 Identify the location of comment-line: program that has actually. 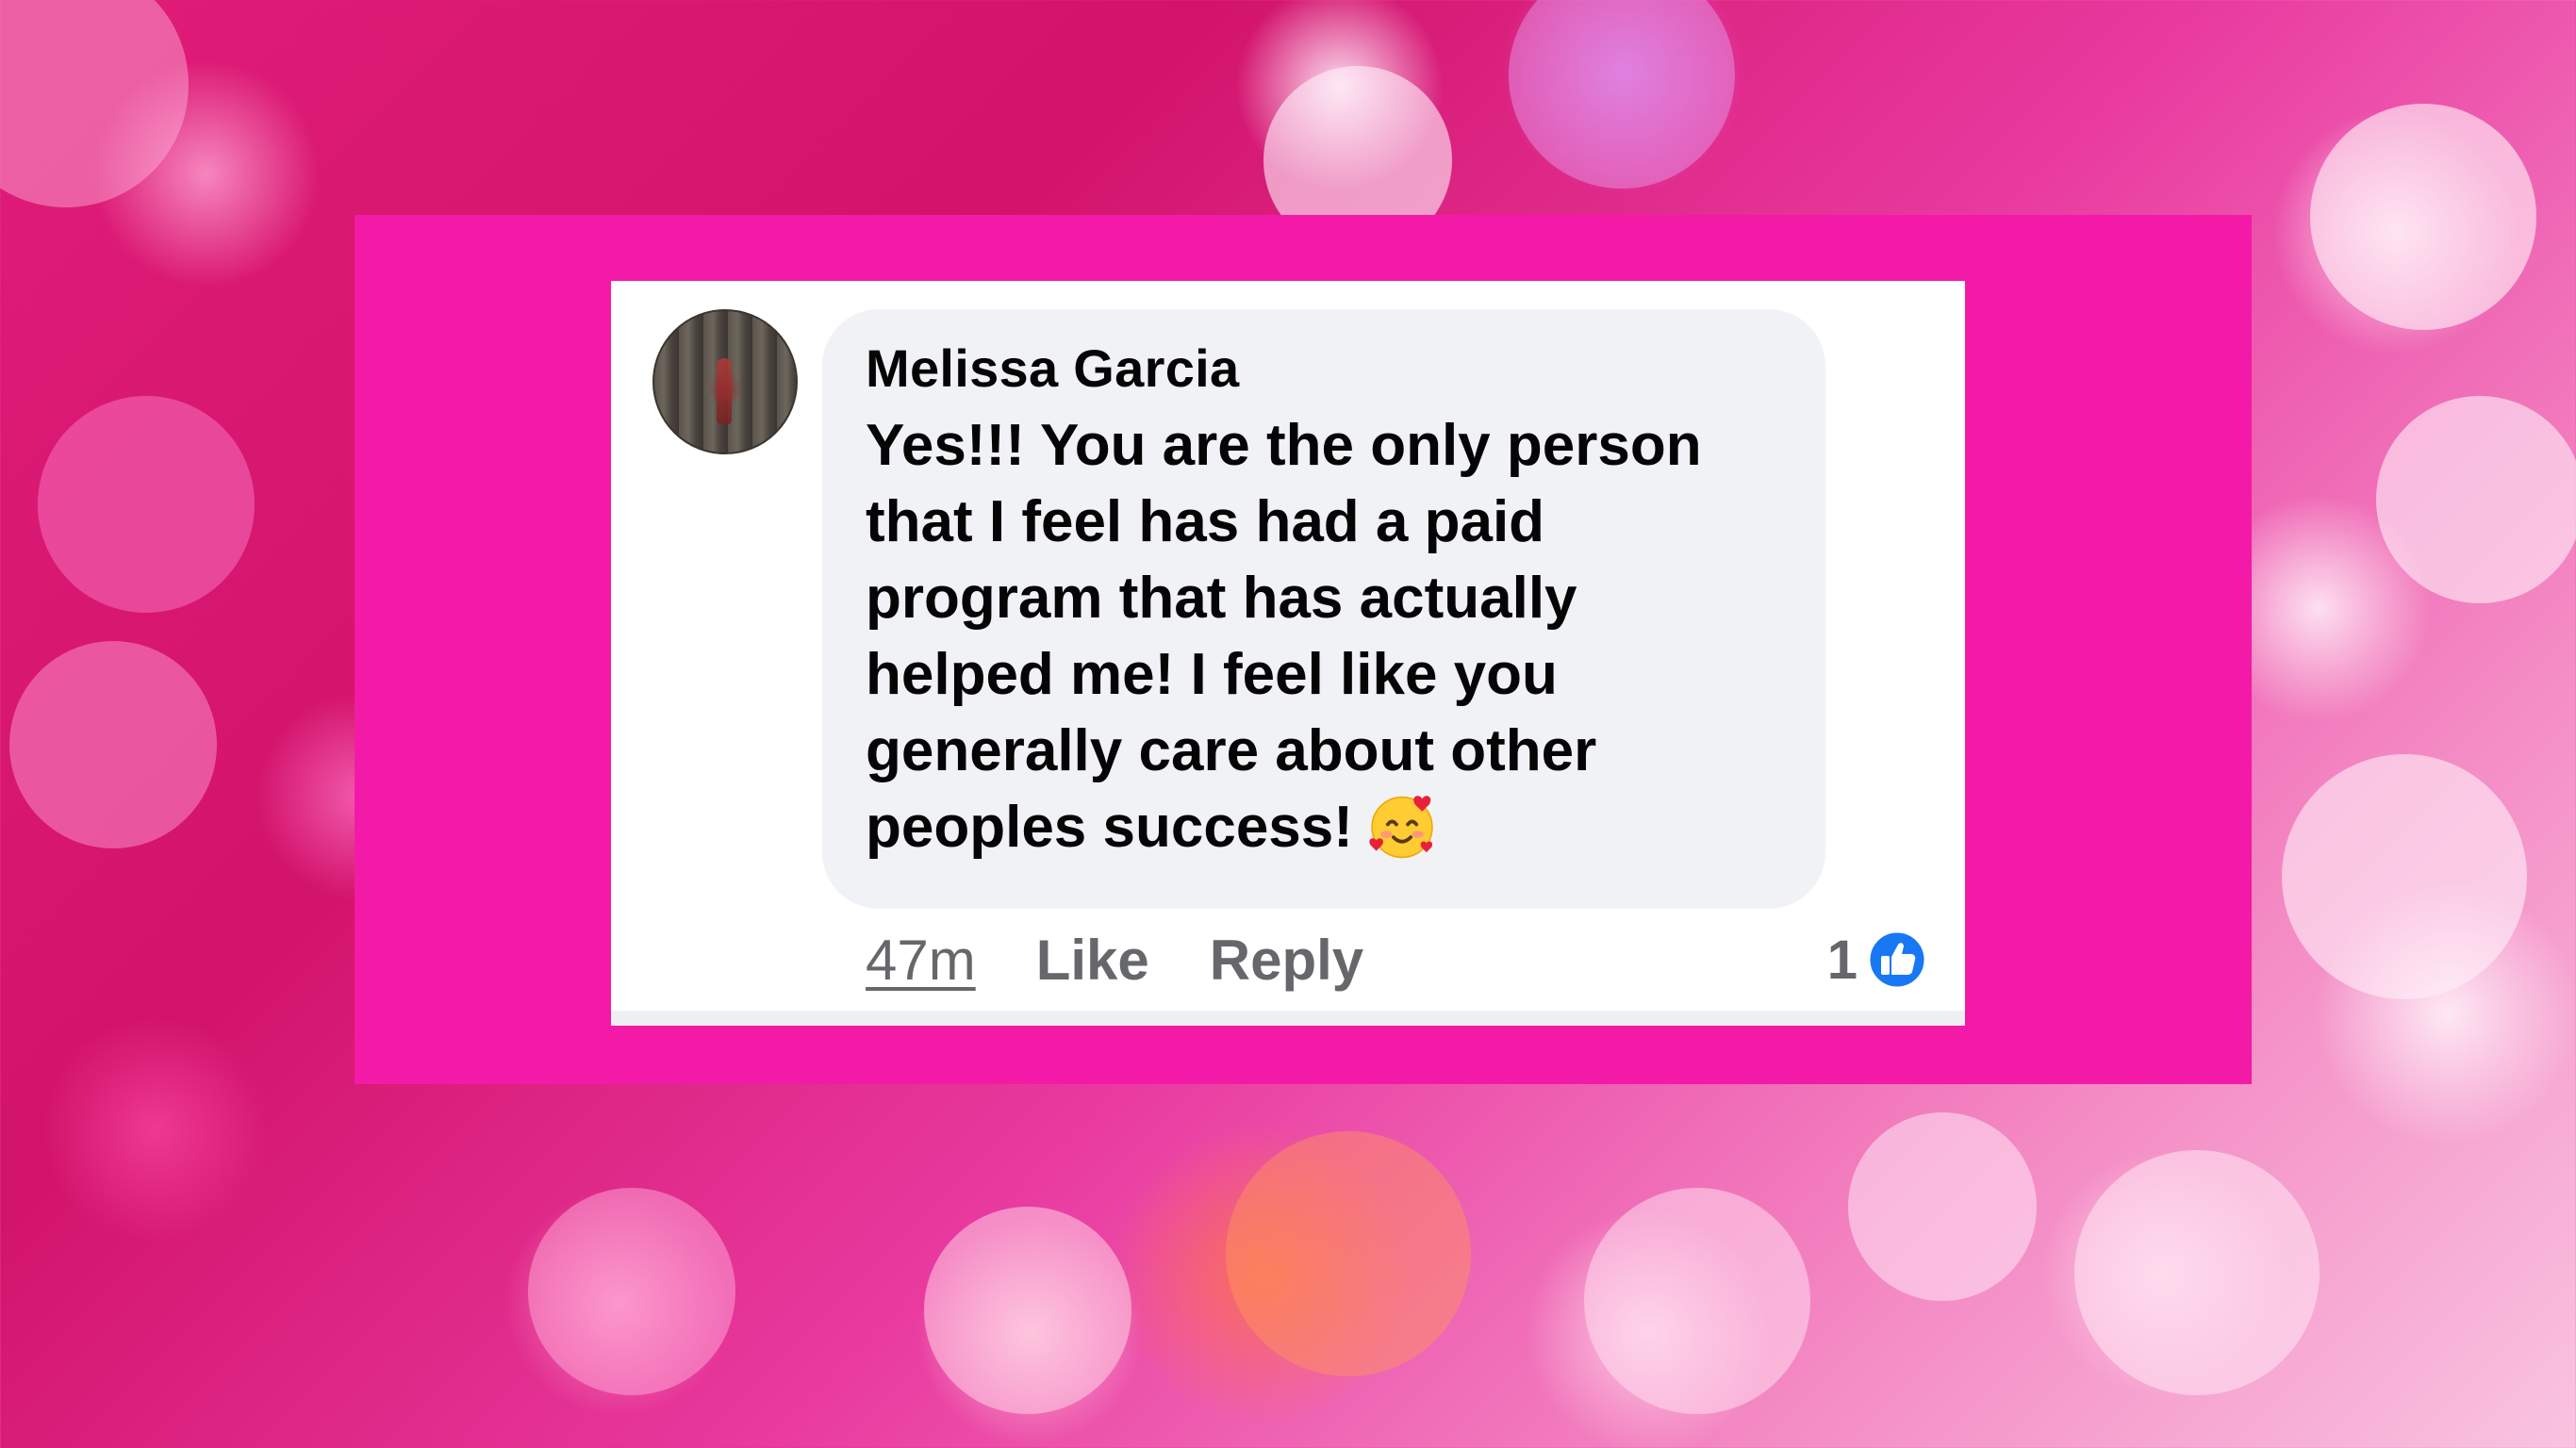
(1221, 598).